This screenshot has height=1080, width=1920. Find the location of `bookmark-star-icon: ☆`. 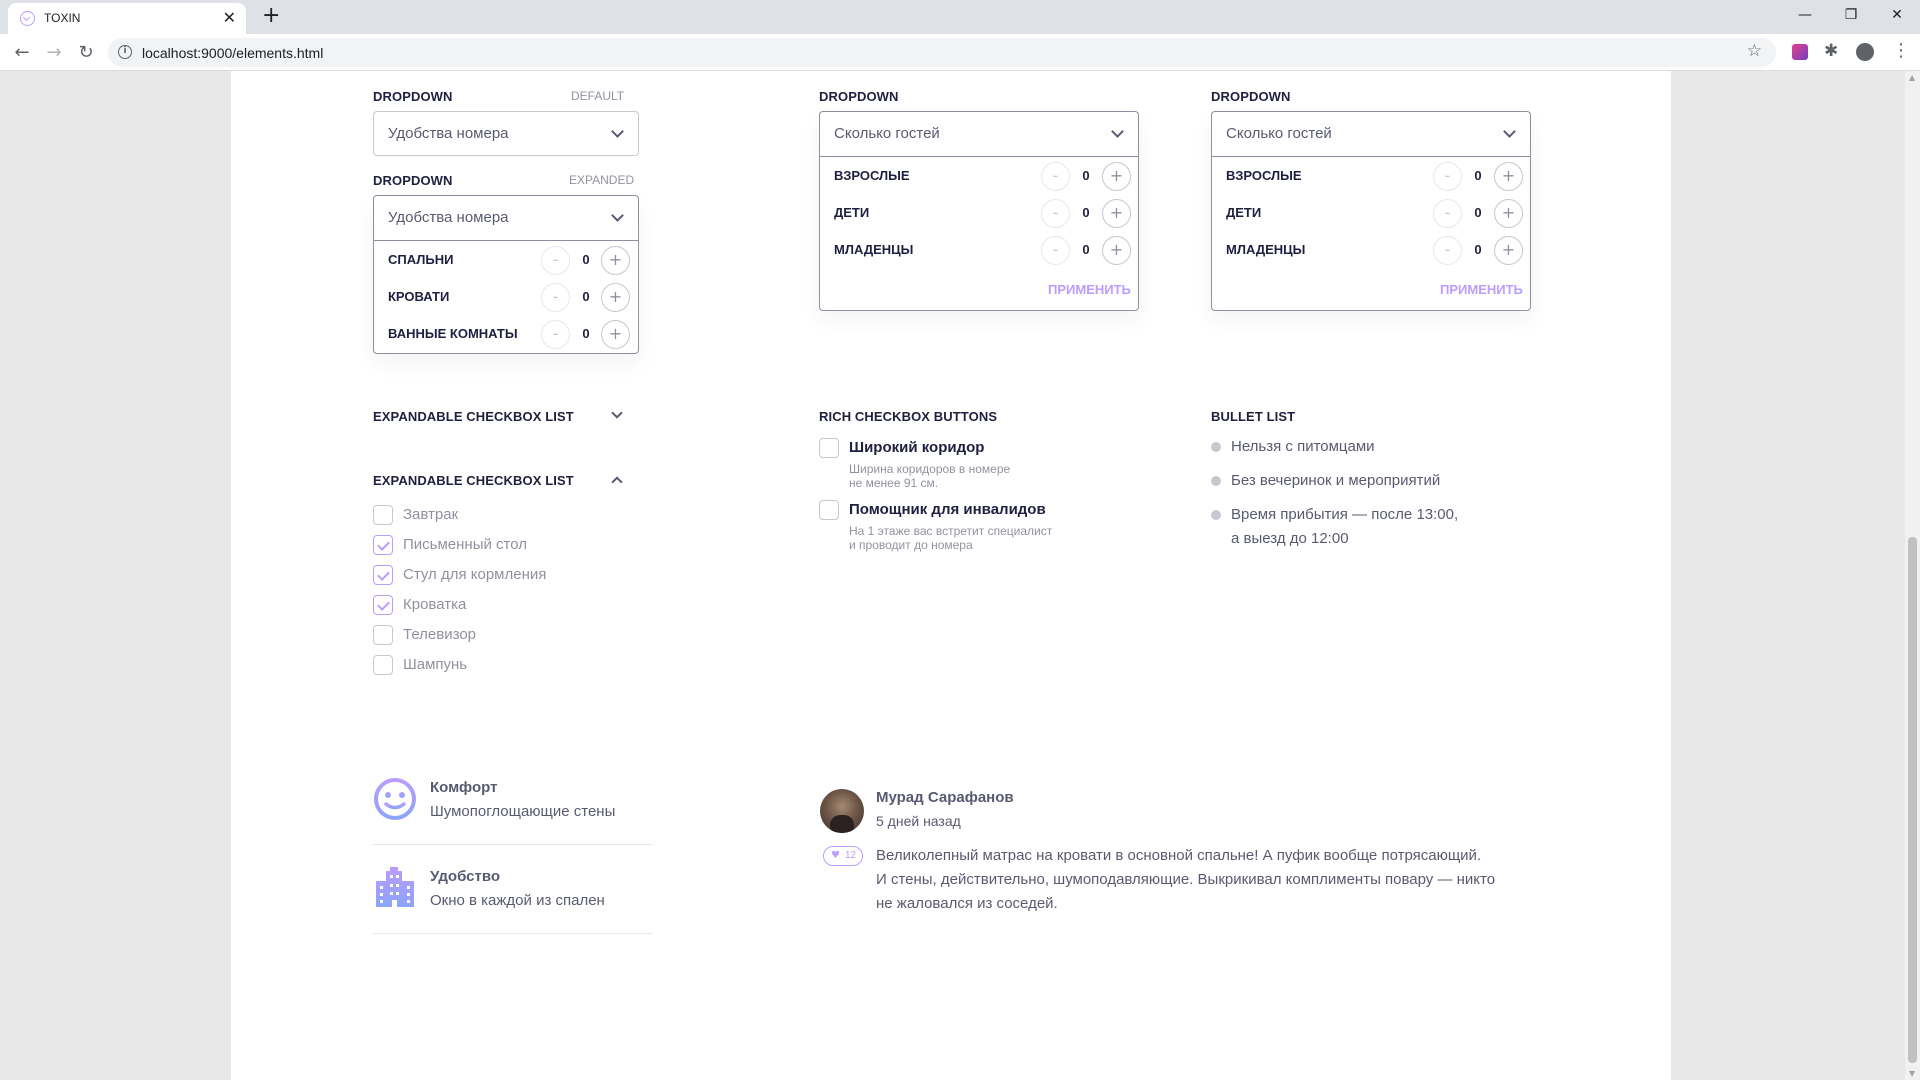

bookmark-star-icon: ☆ is located at coordinates (1754, 51).